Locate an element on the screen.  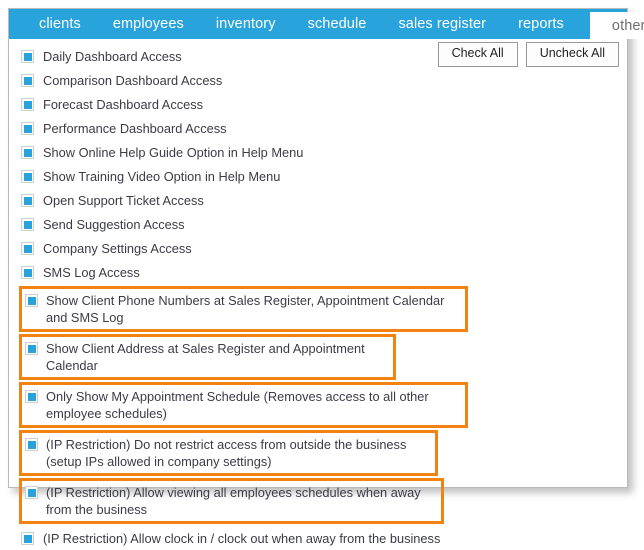
permission-row: Company Settings Access is located at coordinates (318, 248).